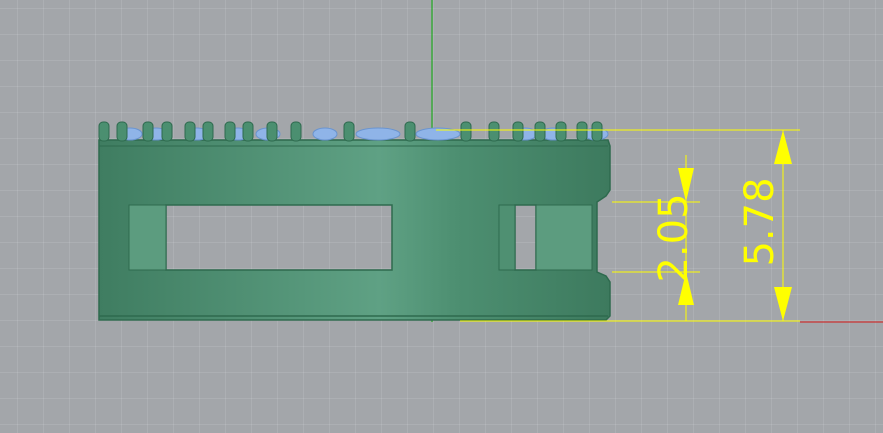 Image resolution: width=883 pixels, height=433 pixels. I want to click on dimension-label-total: 5.78, so click(760, 221).